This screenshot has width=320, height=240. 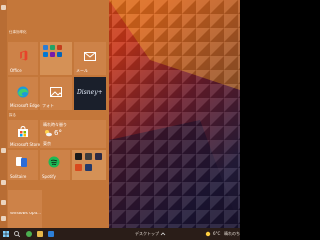 I want to click on solitaire-card-back, so click(x=24, y=162).